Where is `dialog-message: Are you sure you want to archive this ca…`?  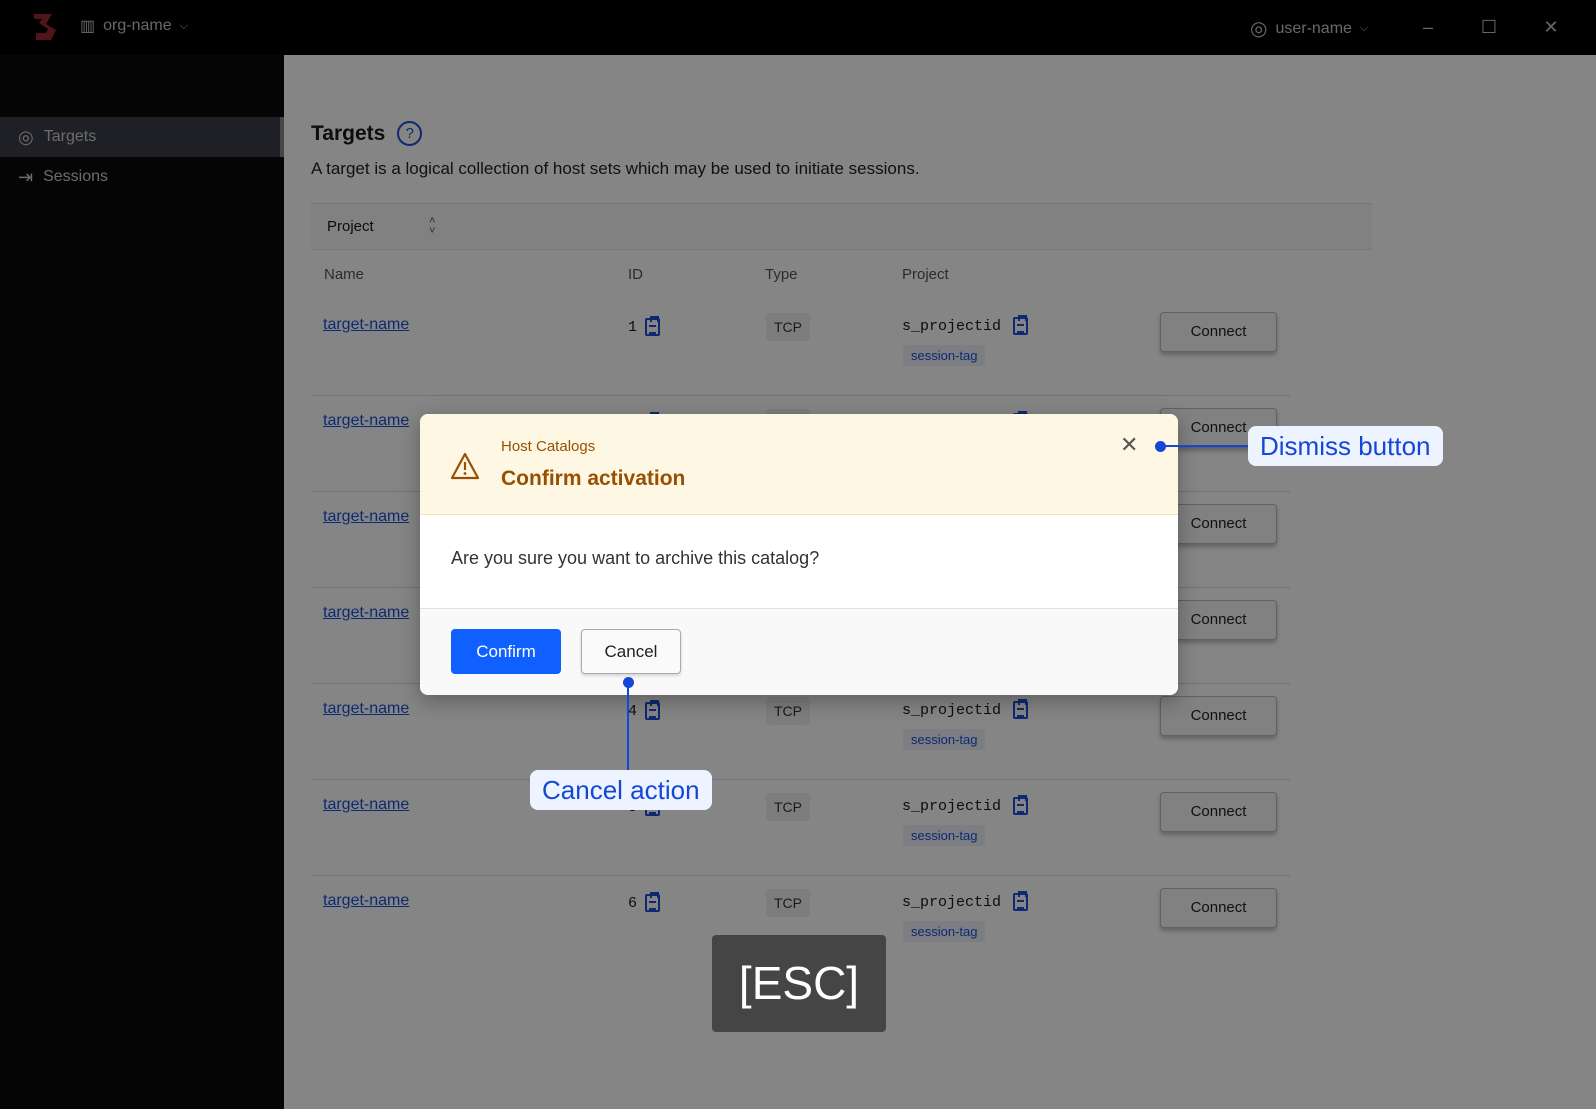
dialog-message: Are you sure you want to archive this ca… is located at coordinates (799, 562).